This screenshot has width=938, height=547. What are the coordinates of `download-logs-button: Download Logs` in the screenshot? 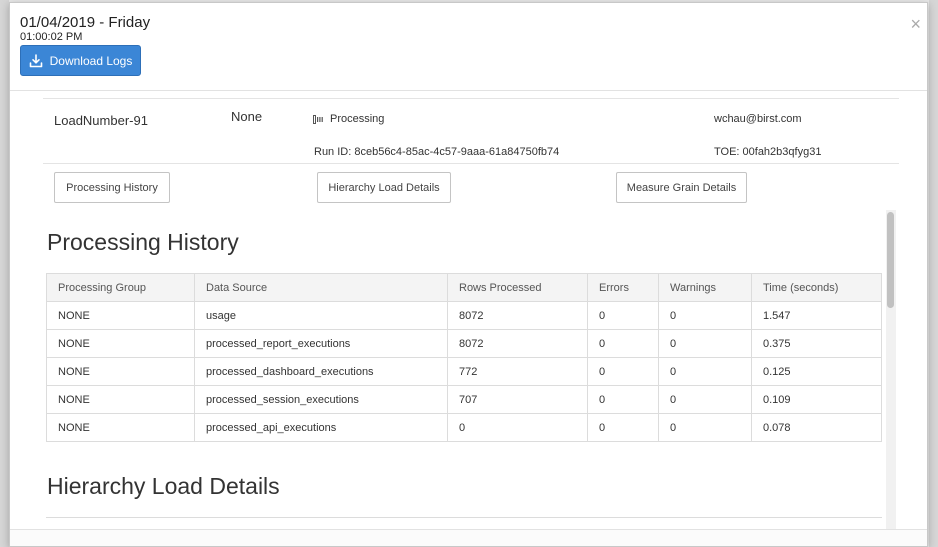 It's located at (80, 60).